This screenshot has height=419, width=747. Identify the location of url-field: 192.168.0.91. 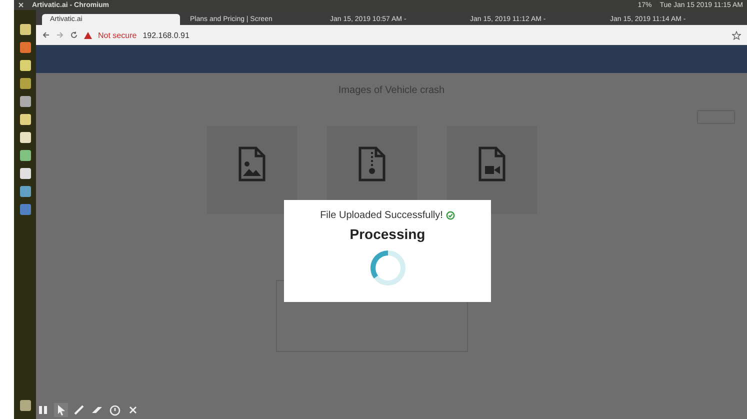
(166, 35).